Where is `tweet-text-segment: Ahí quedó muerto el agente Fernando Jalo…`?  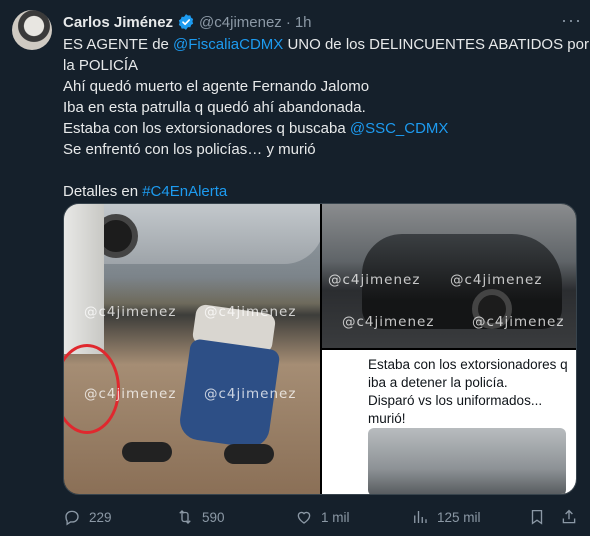
tweet-text-segment: Ahí quedó muerto el agente Fernando Jalo… is located at coordinates (216, 86).